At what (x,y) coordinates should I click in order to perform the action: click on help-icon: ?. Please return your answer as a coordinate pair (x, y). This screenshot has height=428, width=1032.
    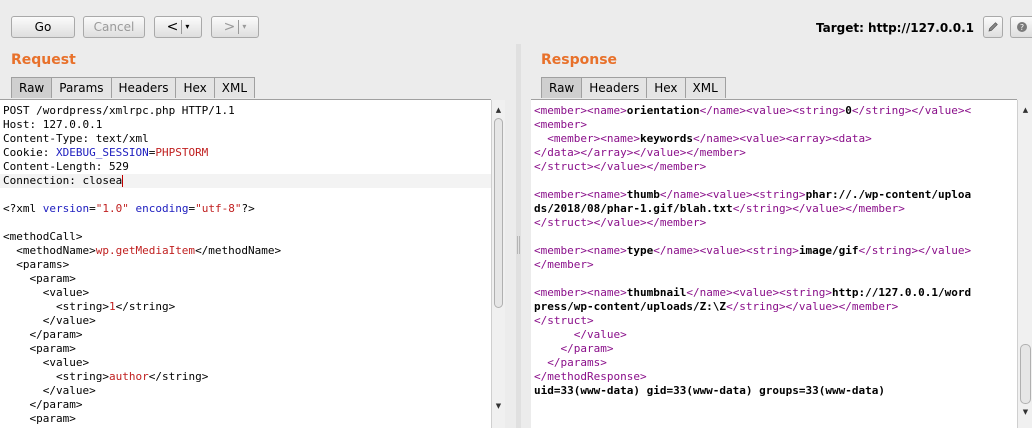
    Looking at the image, I should click on (1021, 27).